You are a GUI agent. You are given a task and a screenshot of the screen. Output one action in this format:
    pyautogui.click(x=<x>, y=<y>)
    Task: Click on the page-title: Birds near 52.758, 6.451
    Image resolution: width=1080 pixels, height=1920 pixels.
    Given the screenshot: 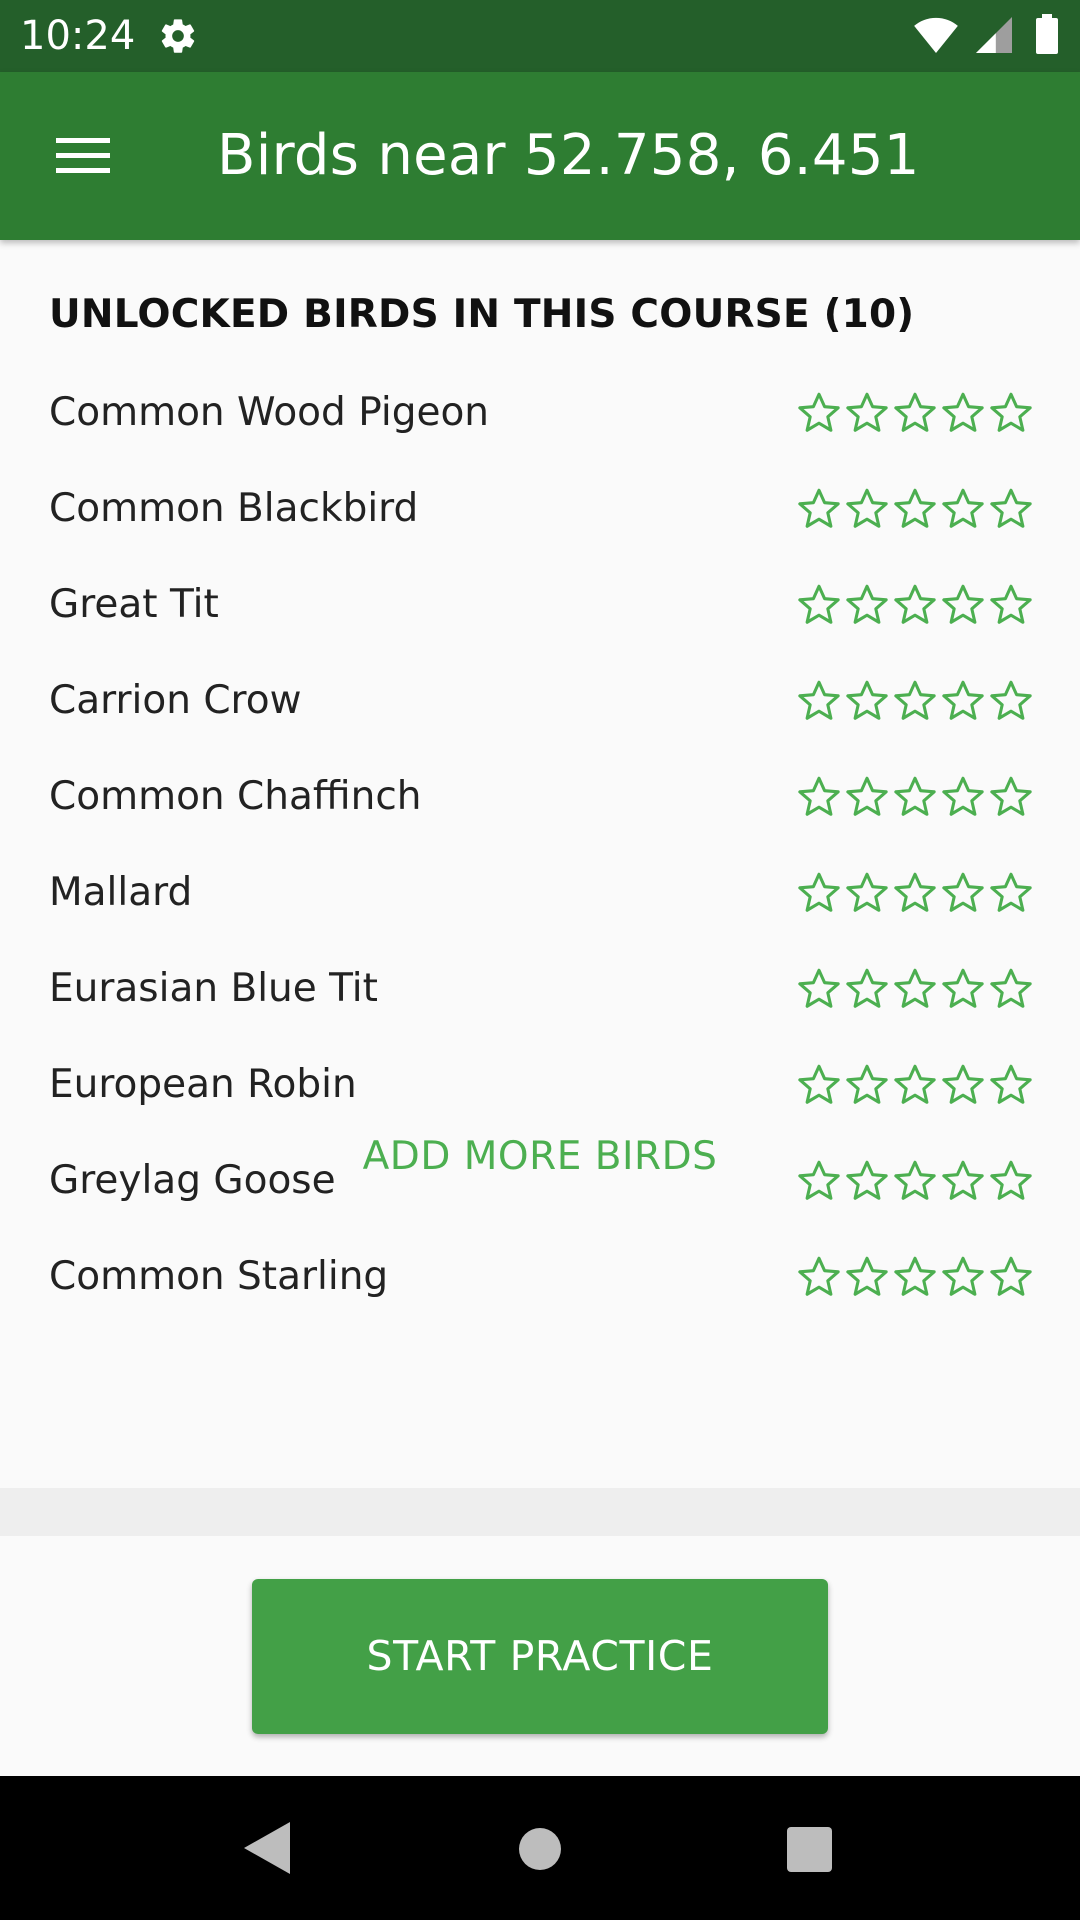 What is the action you would take?
    pyautogui.click(x=568, y=155)
    